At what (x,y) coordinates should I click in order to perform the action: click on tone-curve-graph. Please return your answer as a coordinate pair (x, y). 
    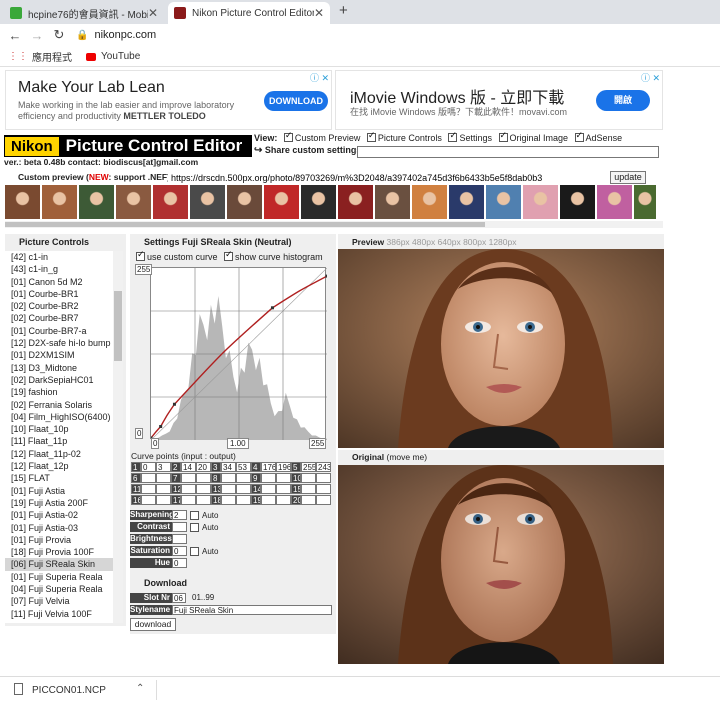
    Looking at the image, I should click on (239, 354).